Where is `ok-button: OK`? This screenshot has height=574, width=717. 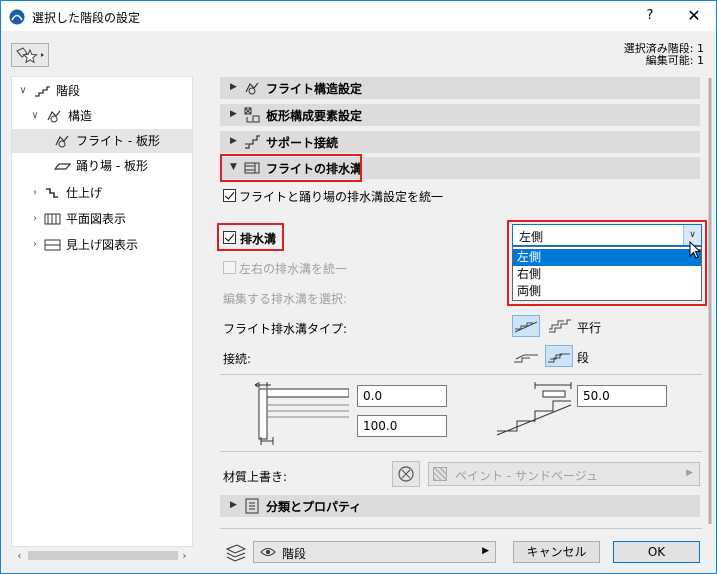
ok-button: OK is located at coordinates (656, 552).